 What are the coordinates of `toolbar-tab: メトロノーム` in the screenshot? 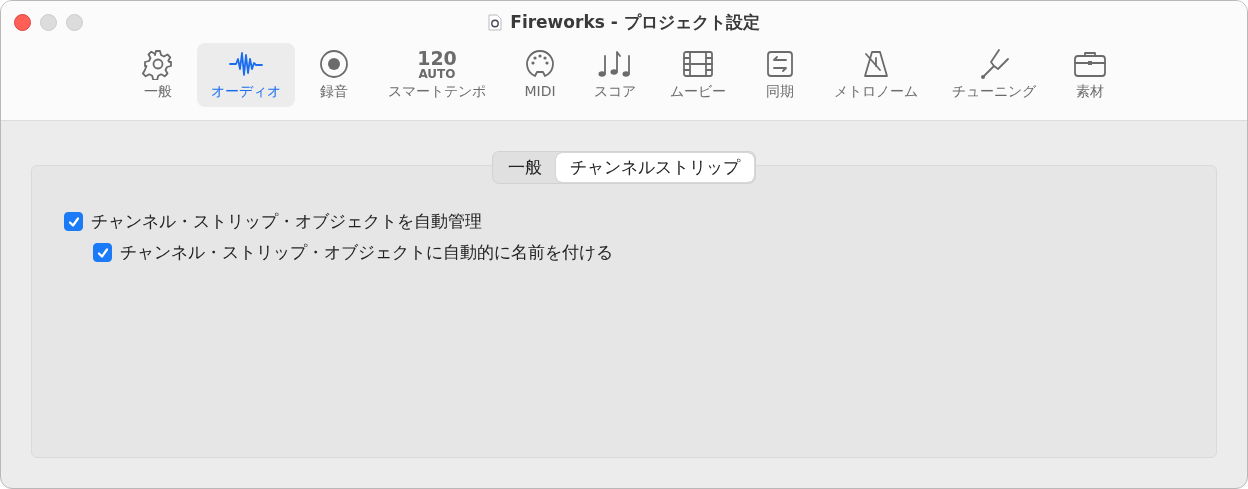 It's located at (876, 75).